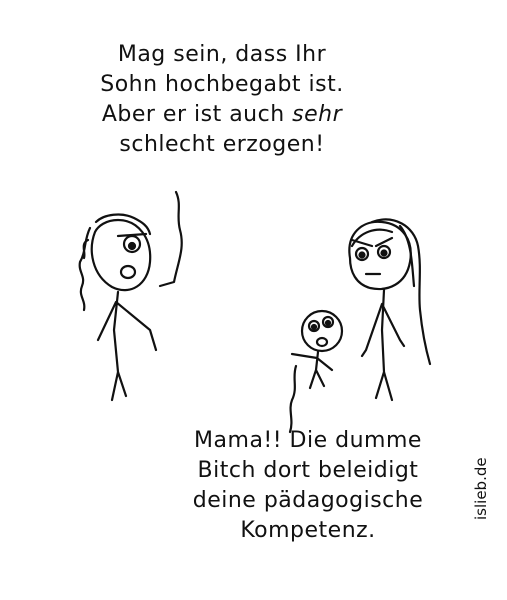  I want to click on speech-tail-bottom, so click(293, 399).